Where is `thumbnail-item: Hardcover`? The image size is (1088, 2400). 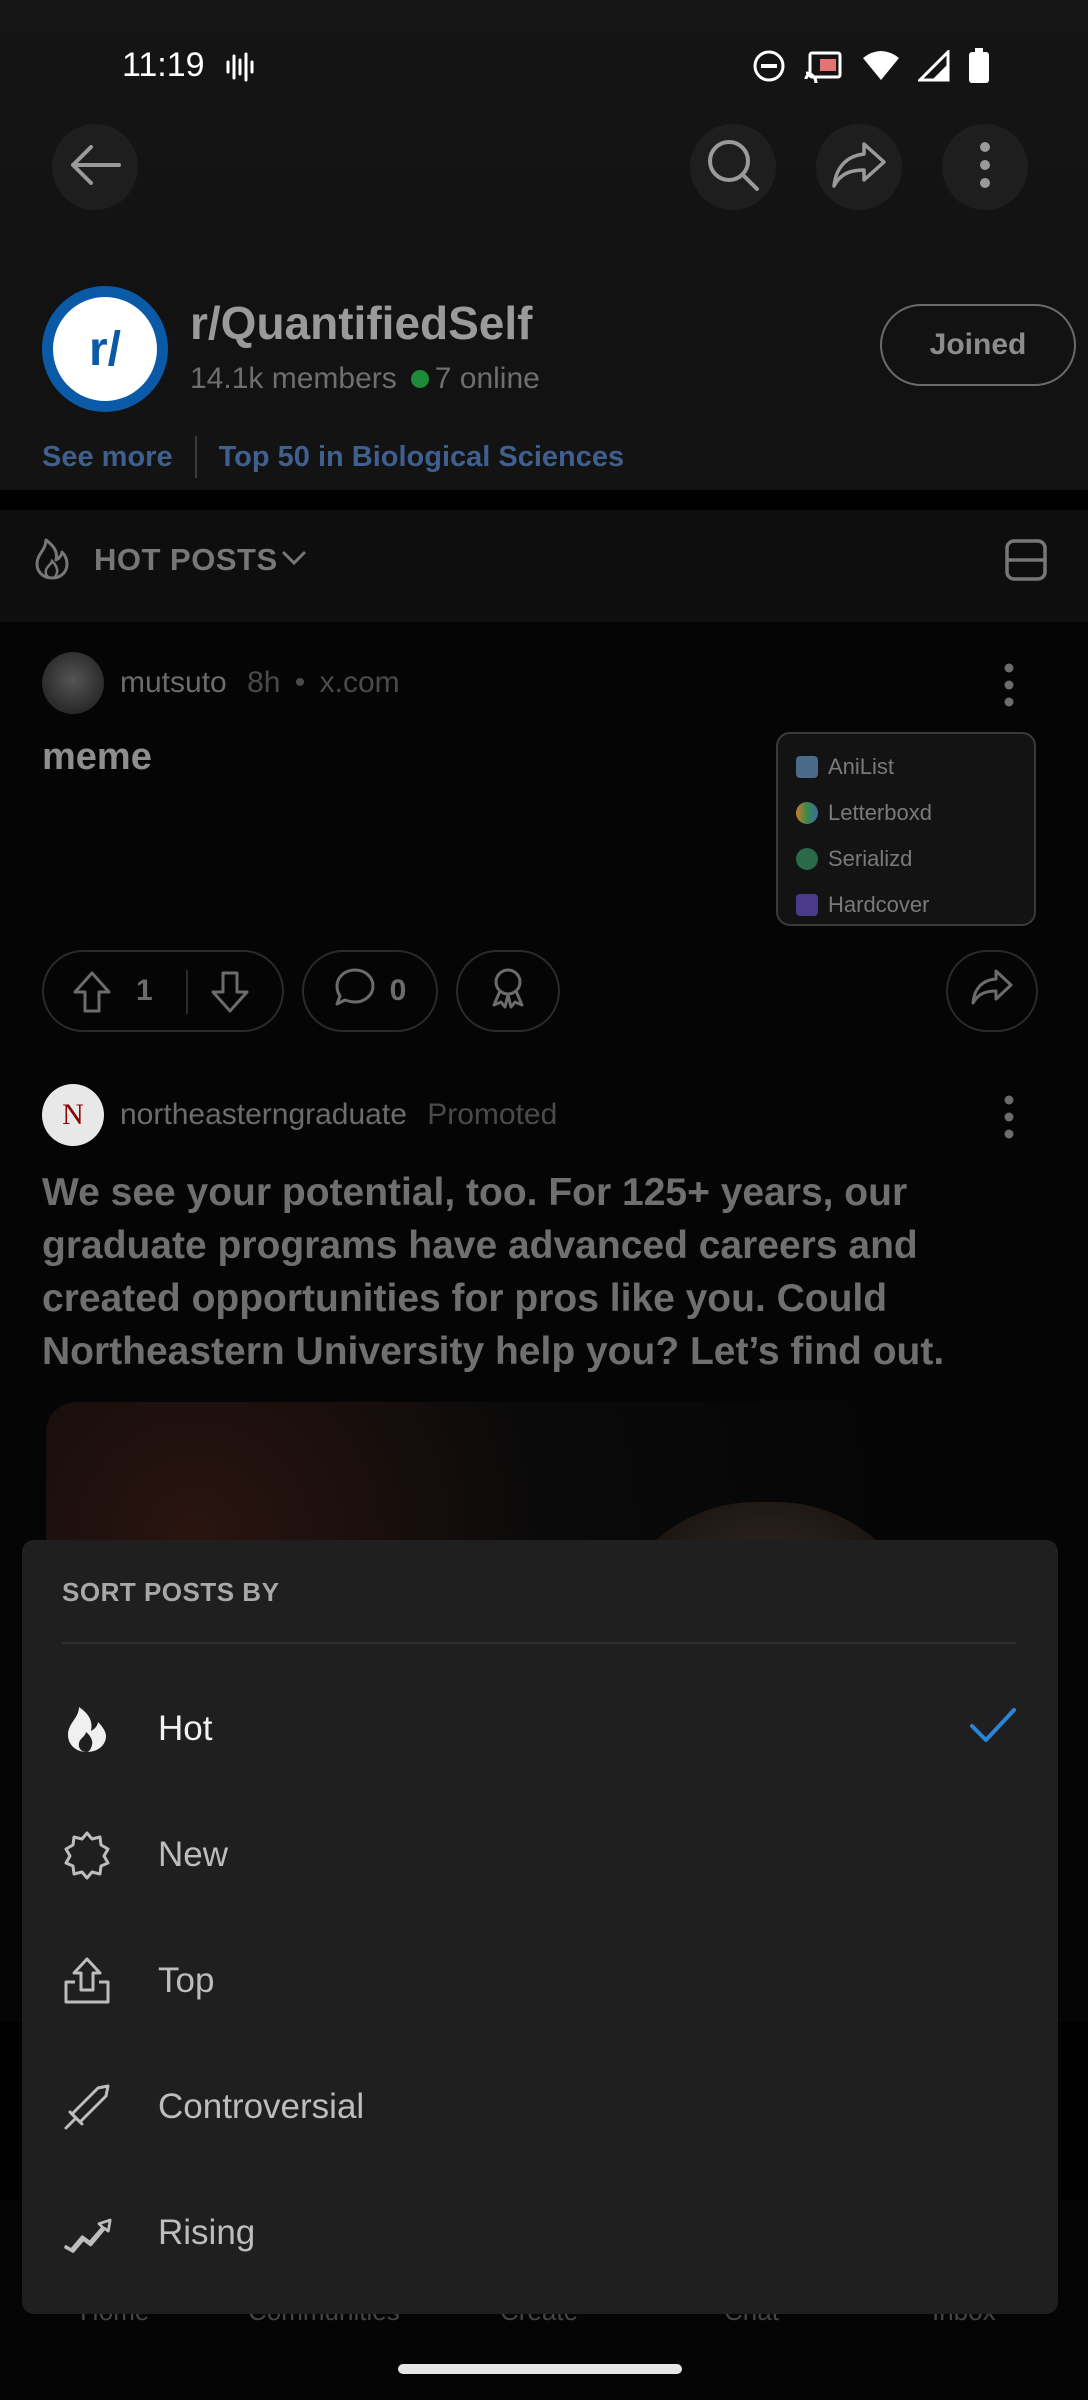 thumbnail-item: Hardcover is located at coordinates (906, 905).